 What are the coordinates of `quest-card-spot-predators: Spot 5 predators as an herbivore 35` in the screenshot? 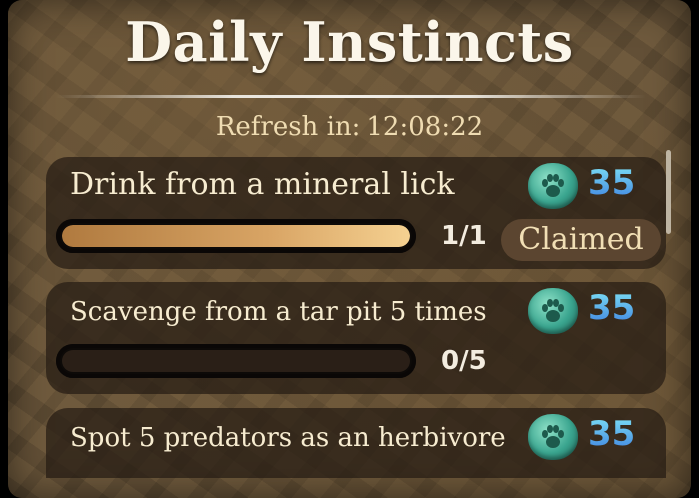 It's located at (356, 443).